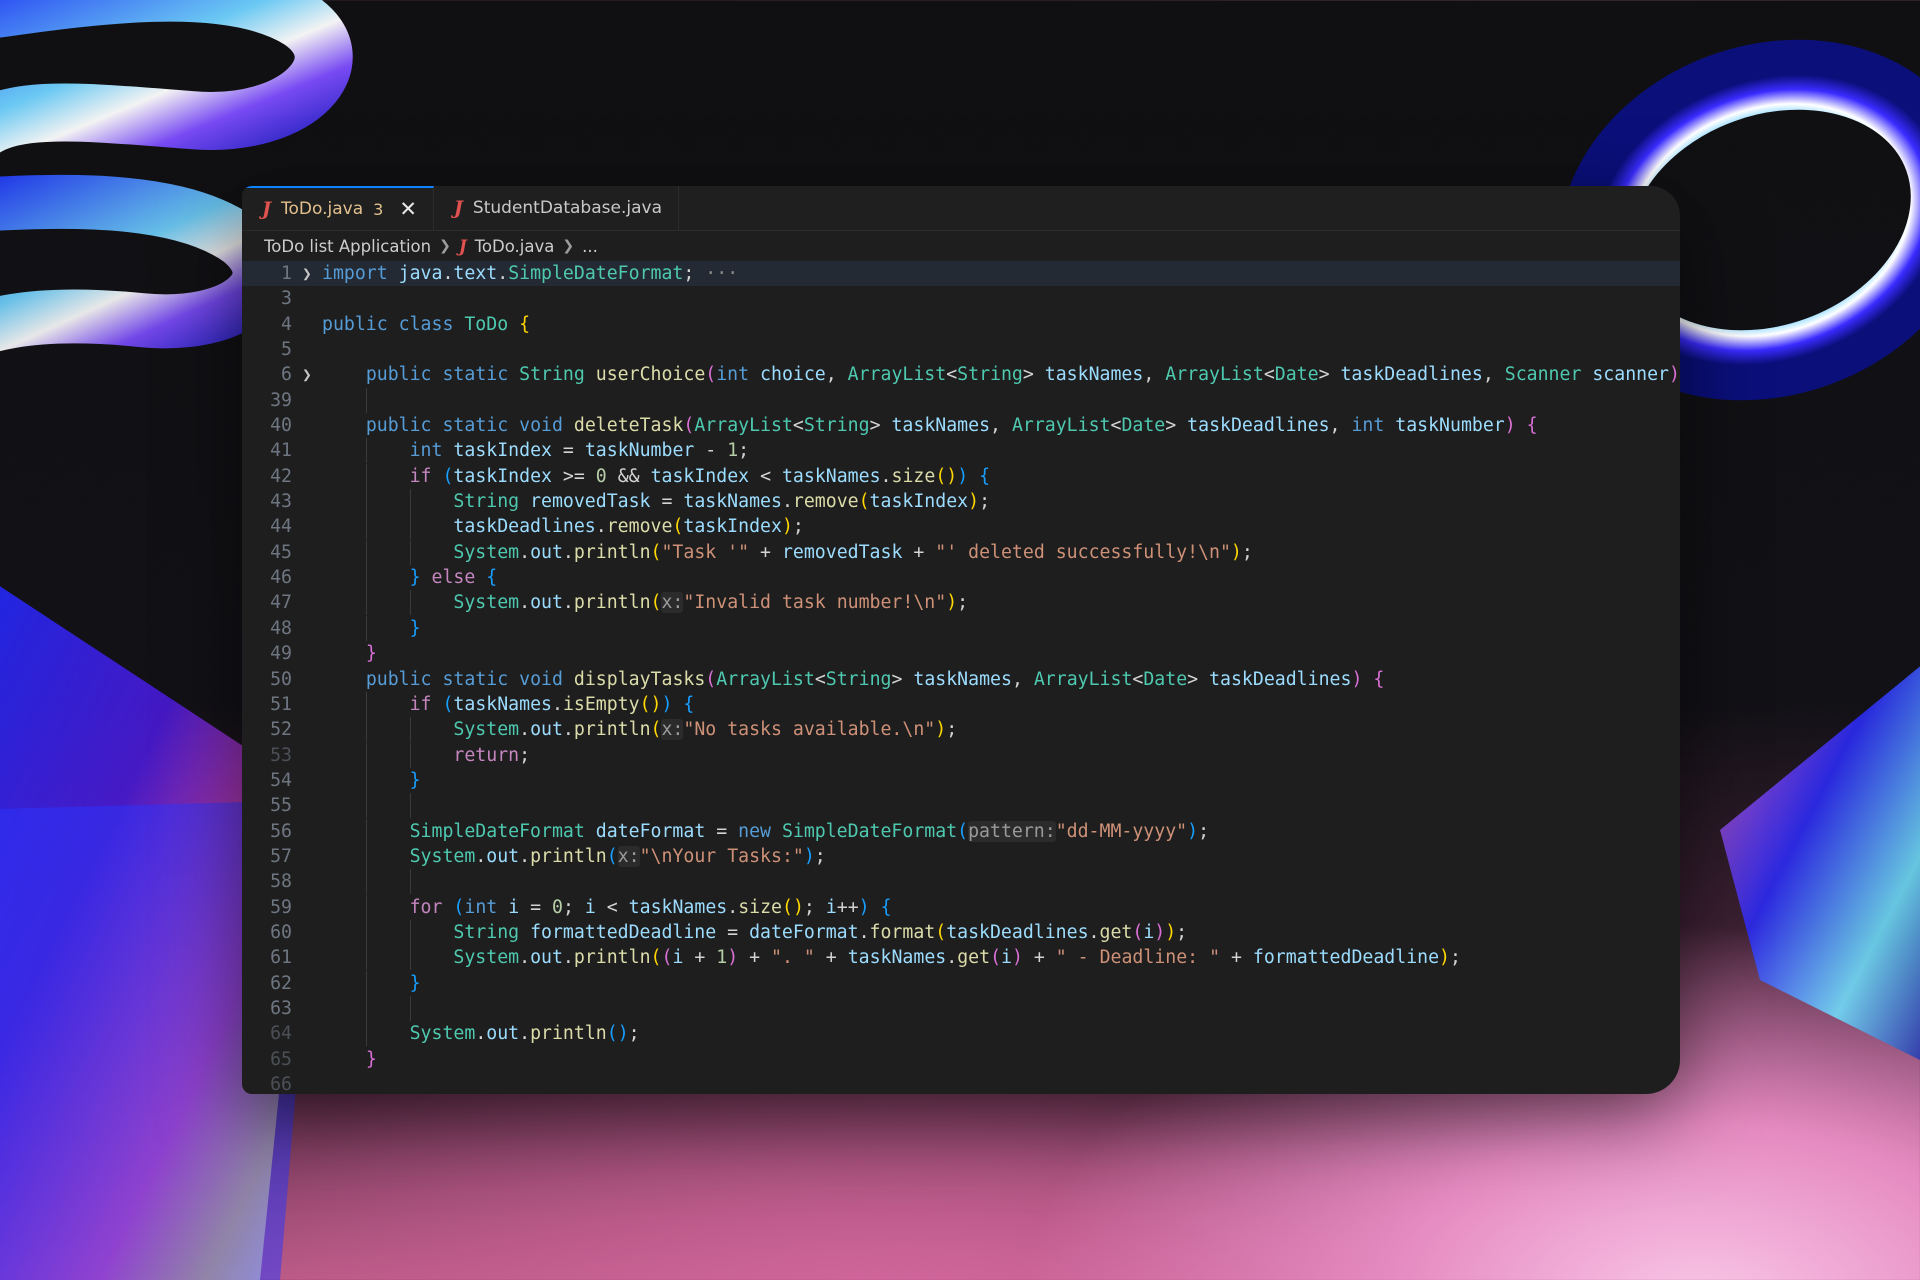  What do you see at coordinates (961, 628) in the screenshot?
I see `code-line: 48 }` at bounding box center [961, 628].